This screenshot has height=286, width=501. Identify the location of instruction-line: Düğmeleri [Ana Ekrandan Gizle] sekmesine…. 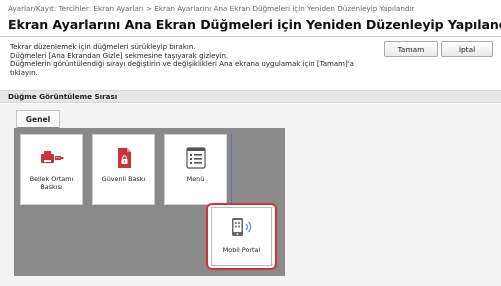
(119, 55).